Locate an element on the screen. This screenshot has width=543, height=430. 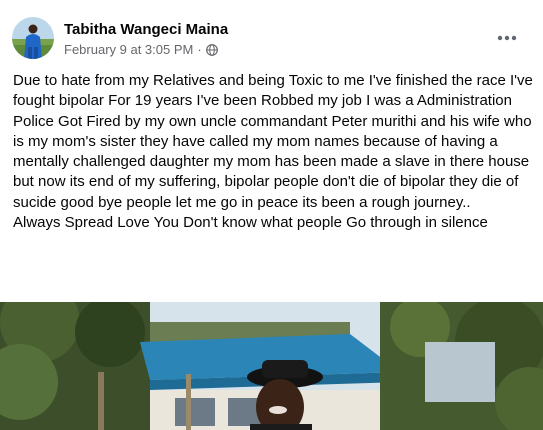
author-name: Tabitha Wangeci Maina is located at coordinates (146, 29).